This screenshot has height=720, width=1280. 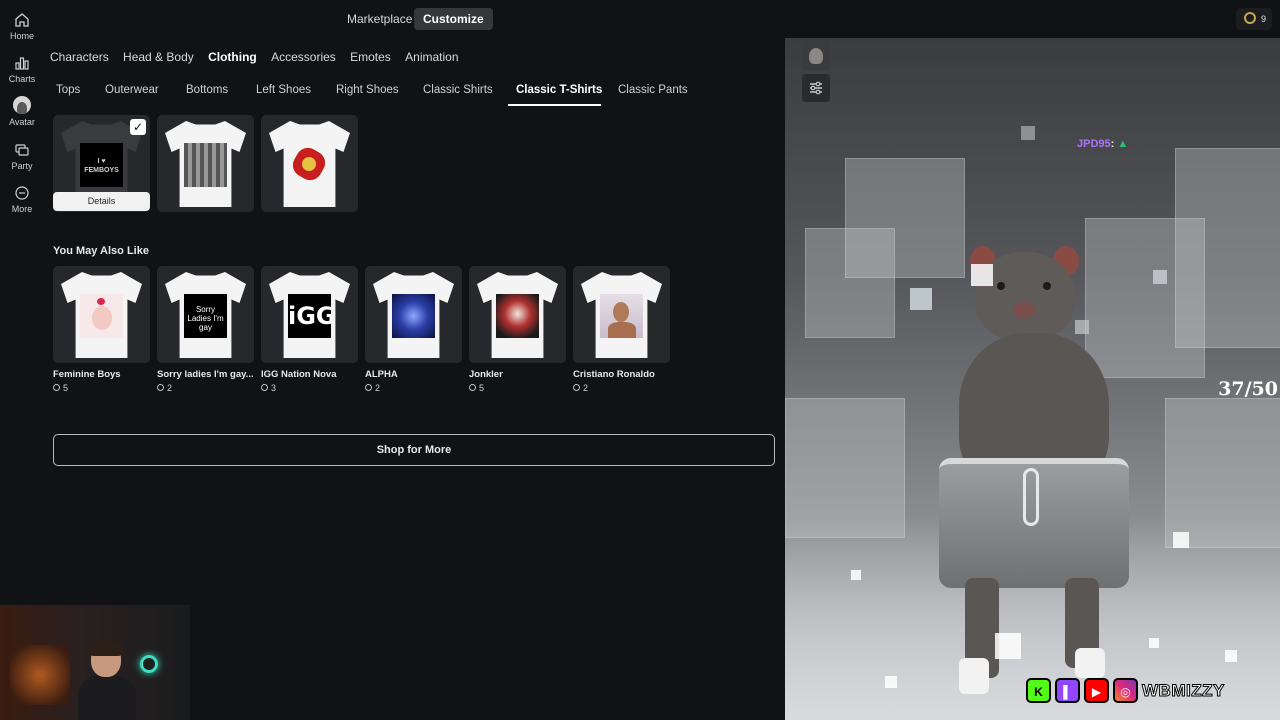 I want to click on home-icon, so click(x=22, y=20).